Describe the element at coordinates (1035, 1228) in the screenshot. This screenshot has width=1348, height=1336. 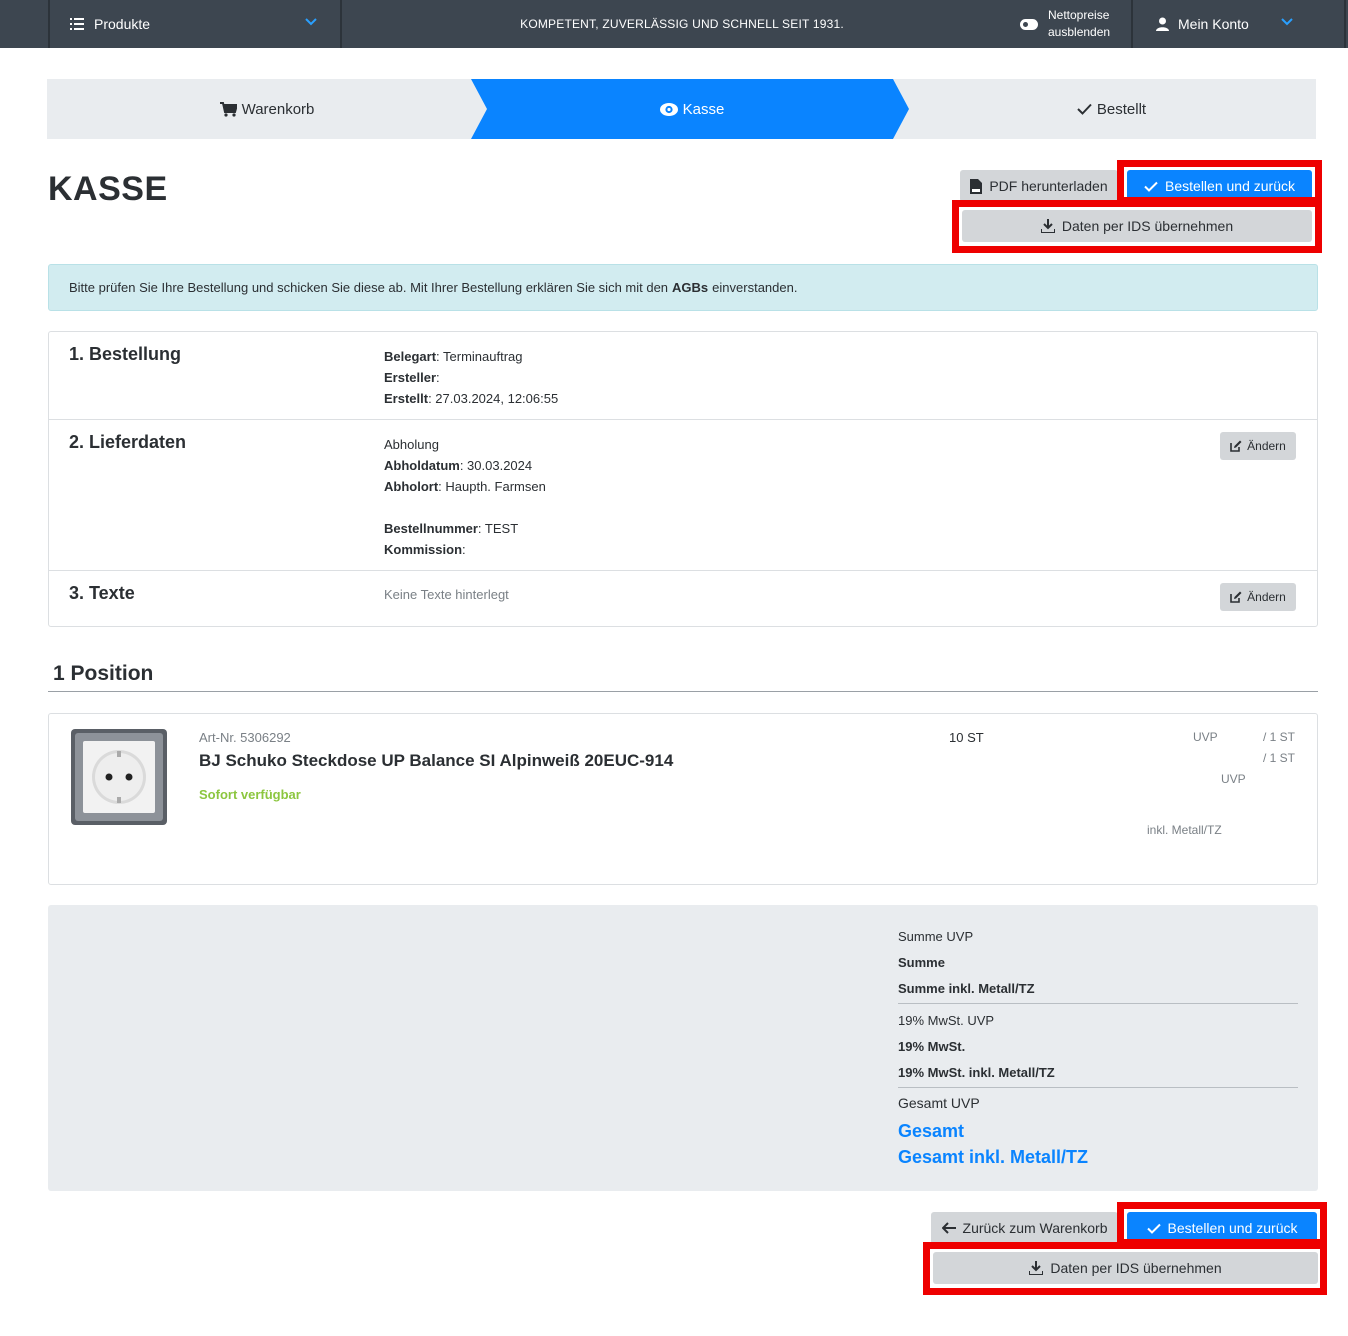
I see `back-to-cart-label: Zurück zum Warenkorb` at that location.